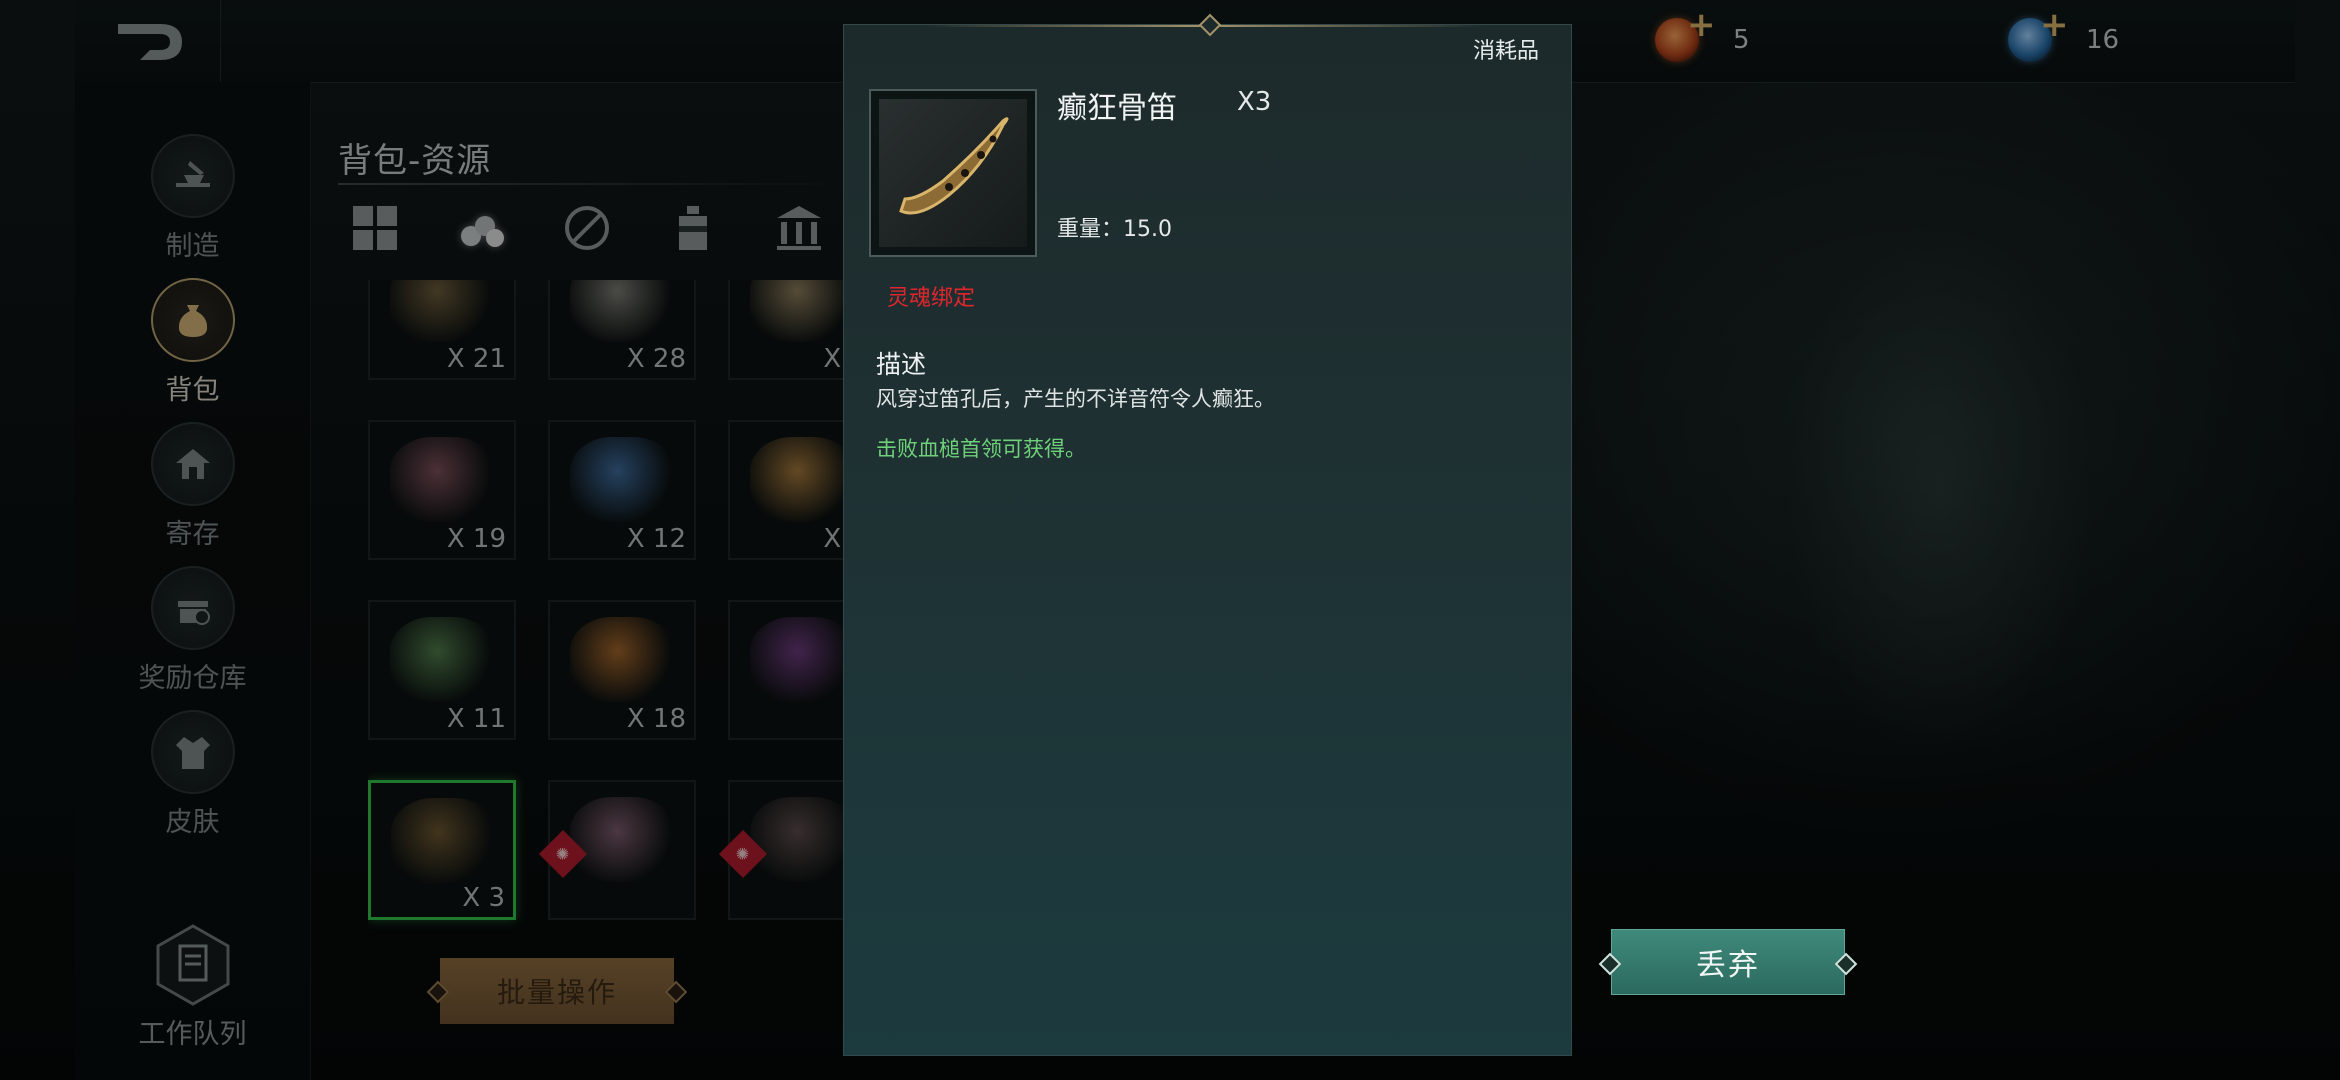 The width and height of the screenshot is (2340, 1080). I want to click on inventory-slot: X 21, so click(442, 330).